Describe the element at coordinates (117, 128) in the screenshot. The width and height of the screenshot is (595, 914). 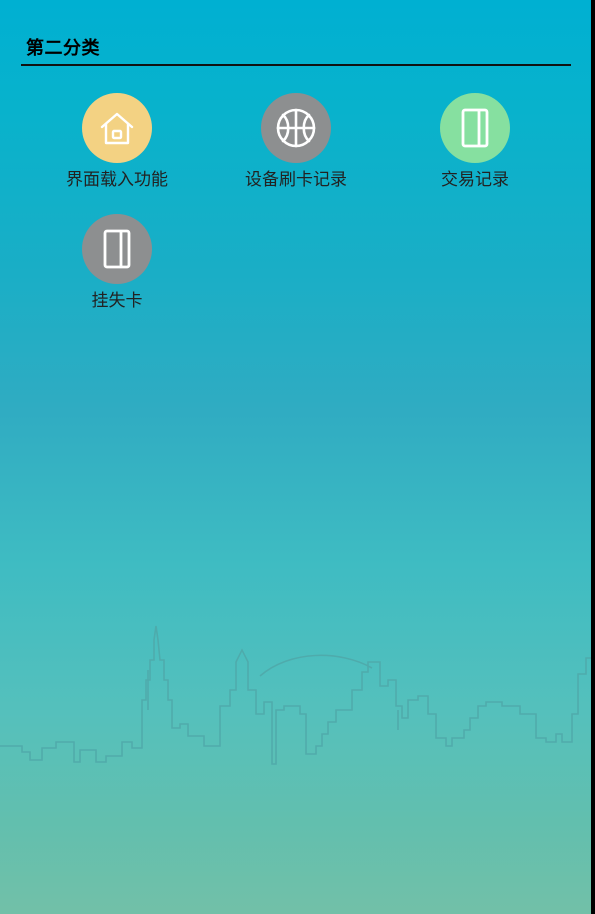
I see `home-icon` at that location.